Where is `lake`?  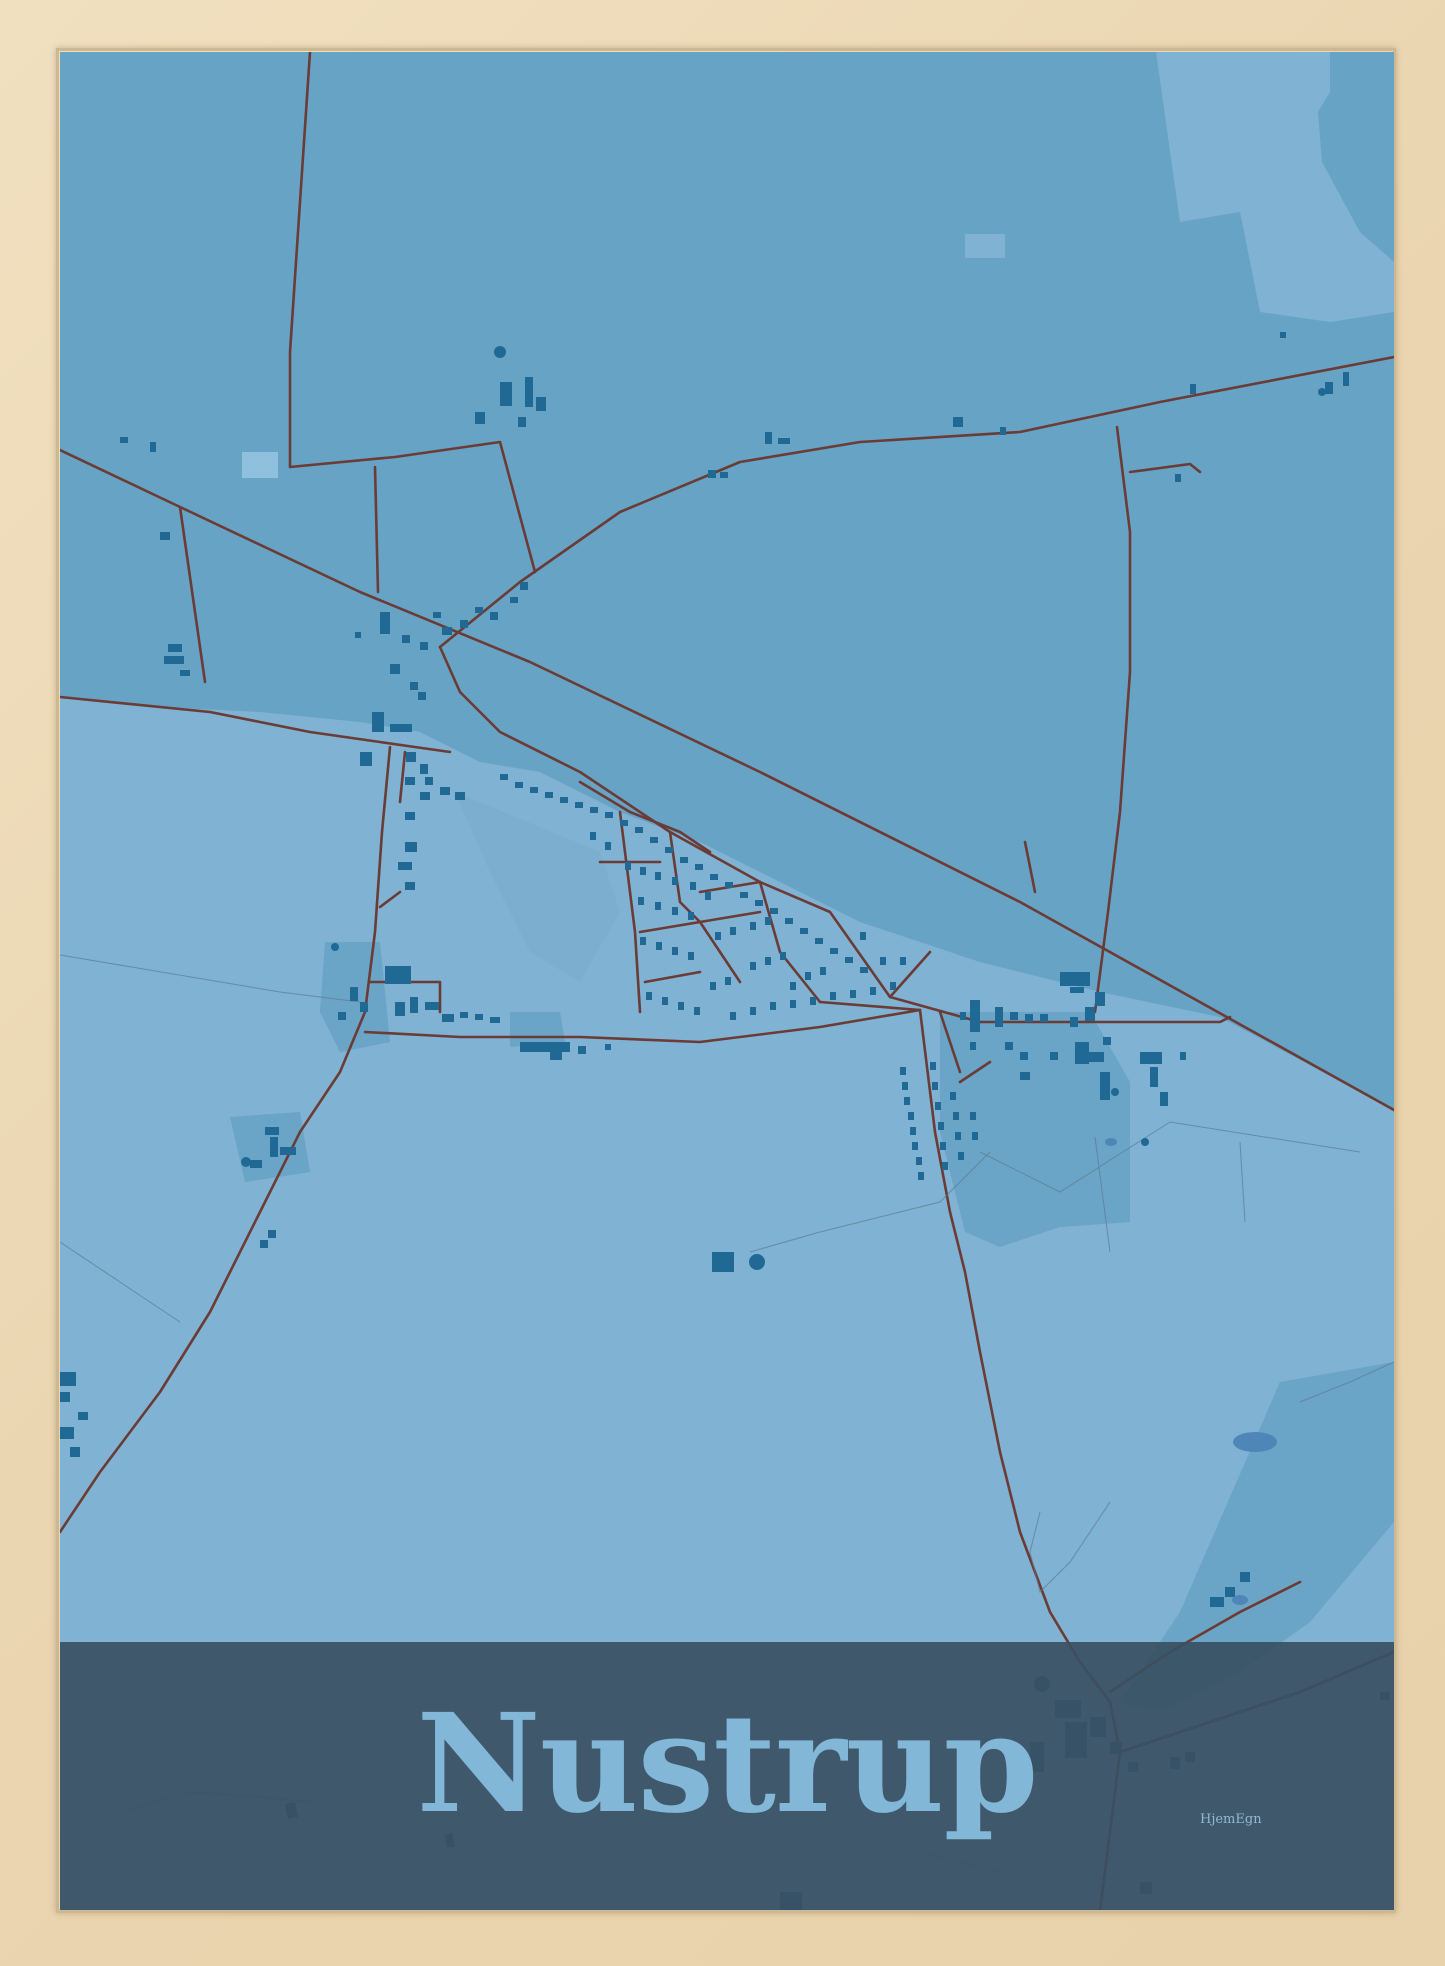
lake is located at coordinates (1255, 1442).